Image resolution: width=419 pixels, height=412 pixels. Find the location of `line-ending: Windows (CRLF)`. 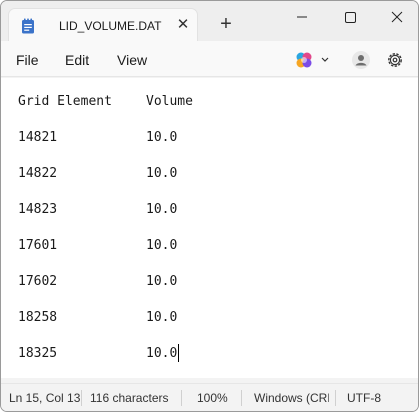

line-ending: Windows (CRLF) is located at coordinates (291, 398).